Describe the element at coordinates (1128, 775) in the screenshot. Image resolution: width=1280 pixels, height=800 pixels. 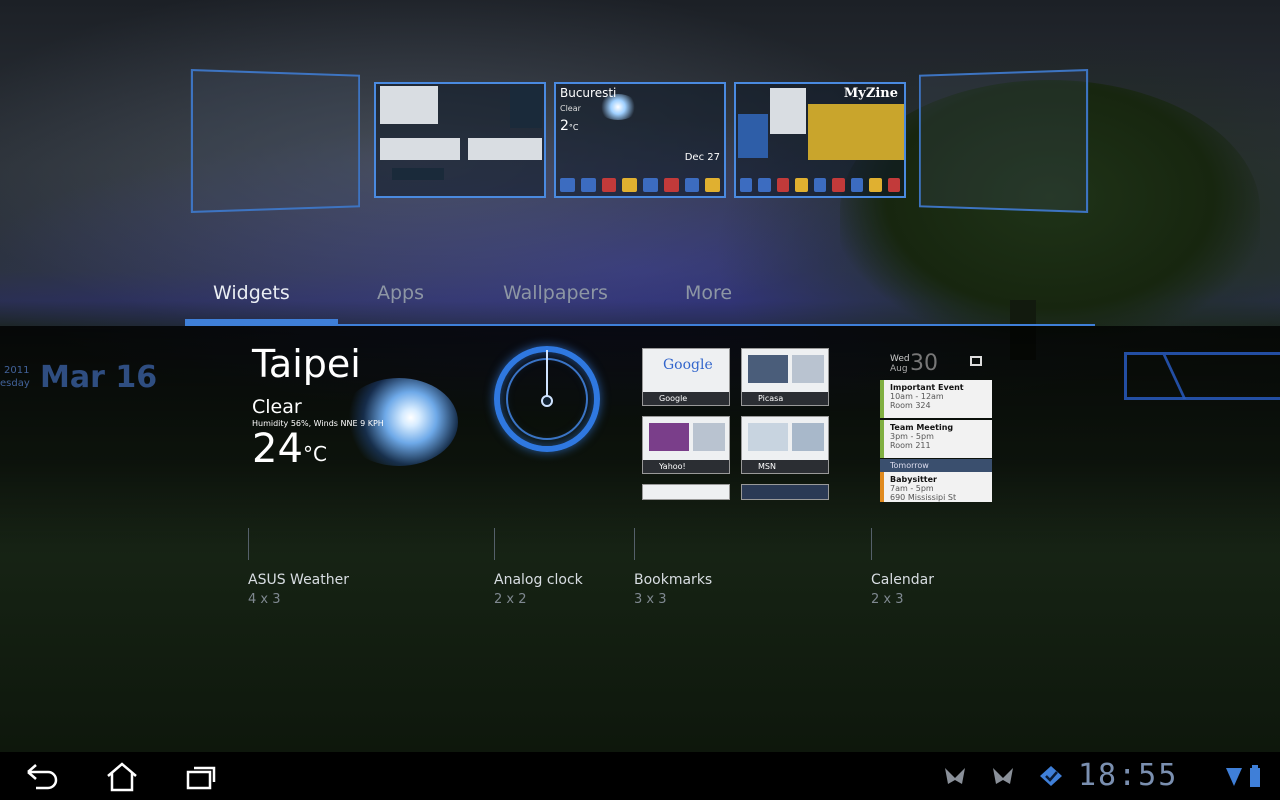
I see `status-clock: 18:55` at that location.